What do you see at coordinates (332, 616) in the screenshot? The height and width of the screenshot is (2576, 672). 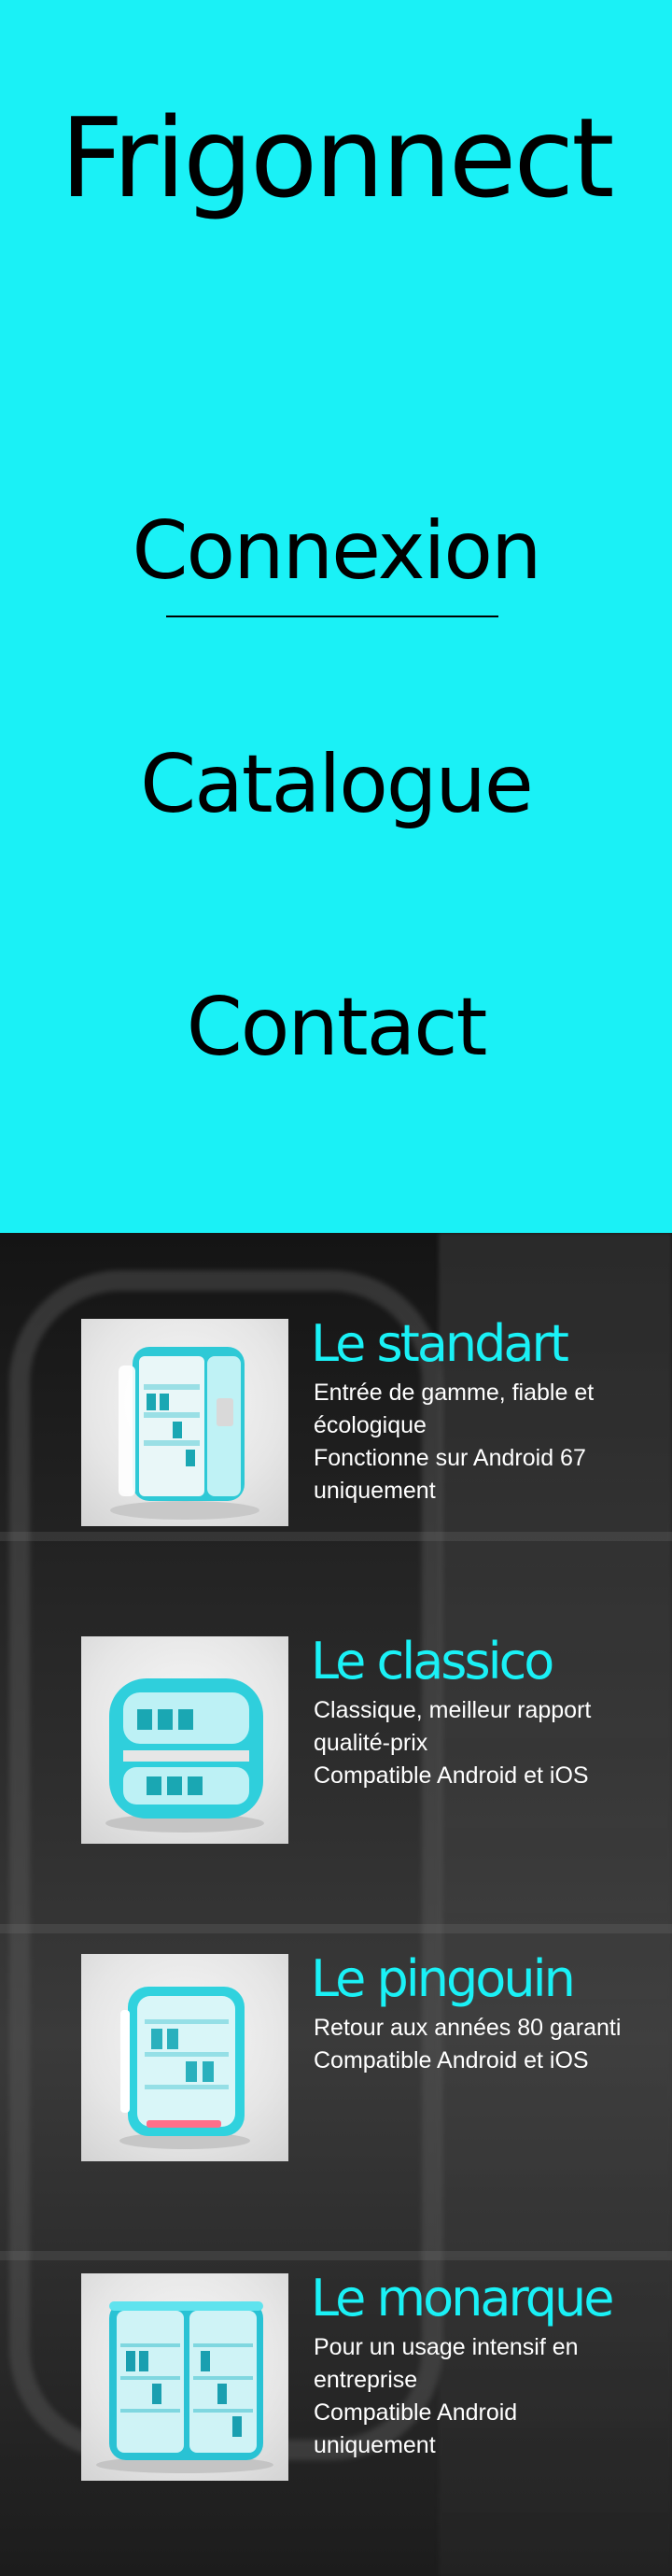 I see `active-nav-underline` at bounding box center [332, 616].